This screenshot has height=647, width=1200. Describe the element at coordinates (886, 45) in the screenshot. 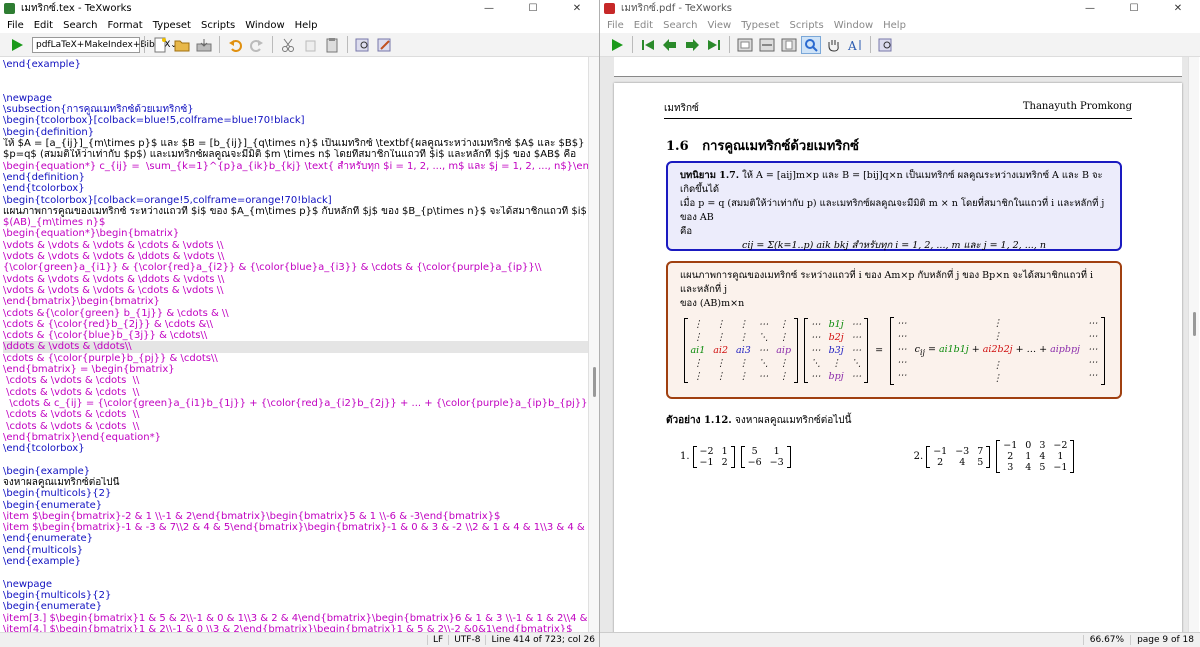

I see `find-in-pdf-icon` at that location.